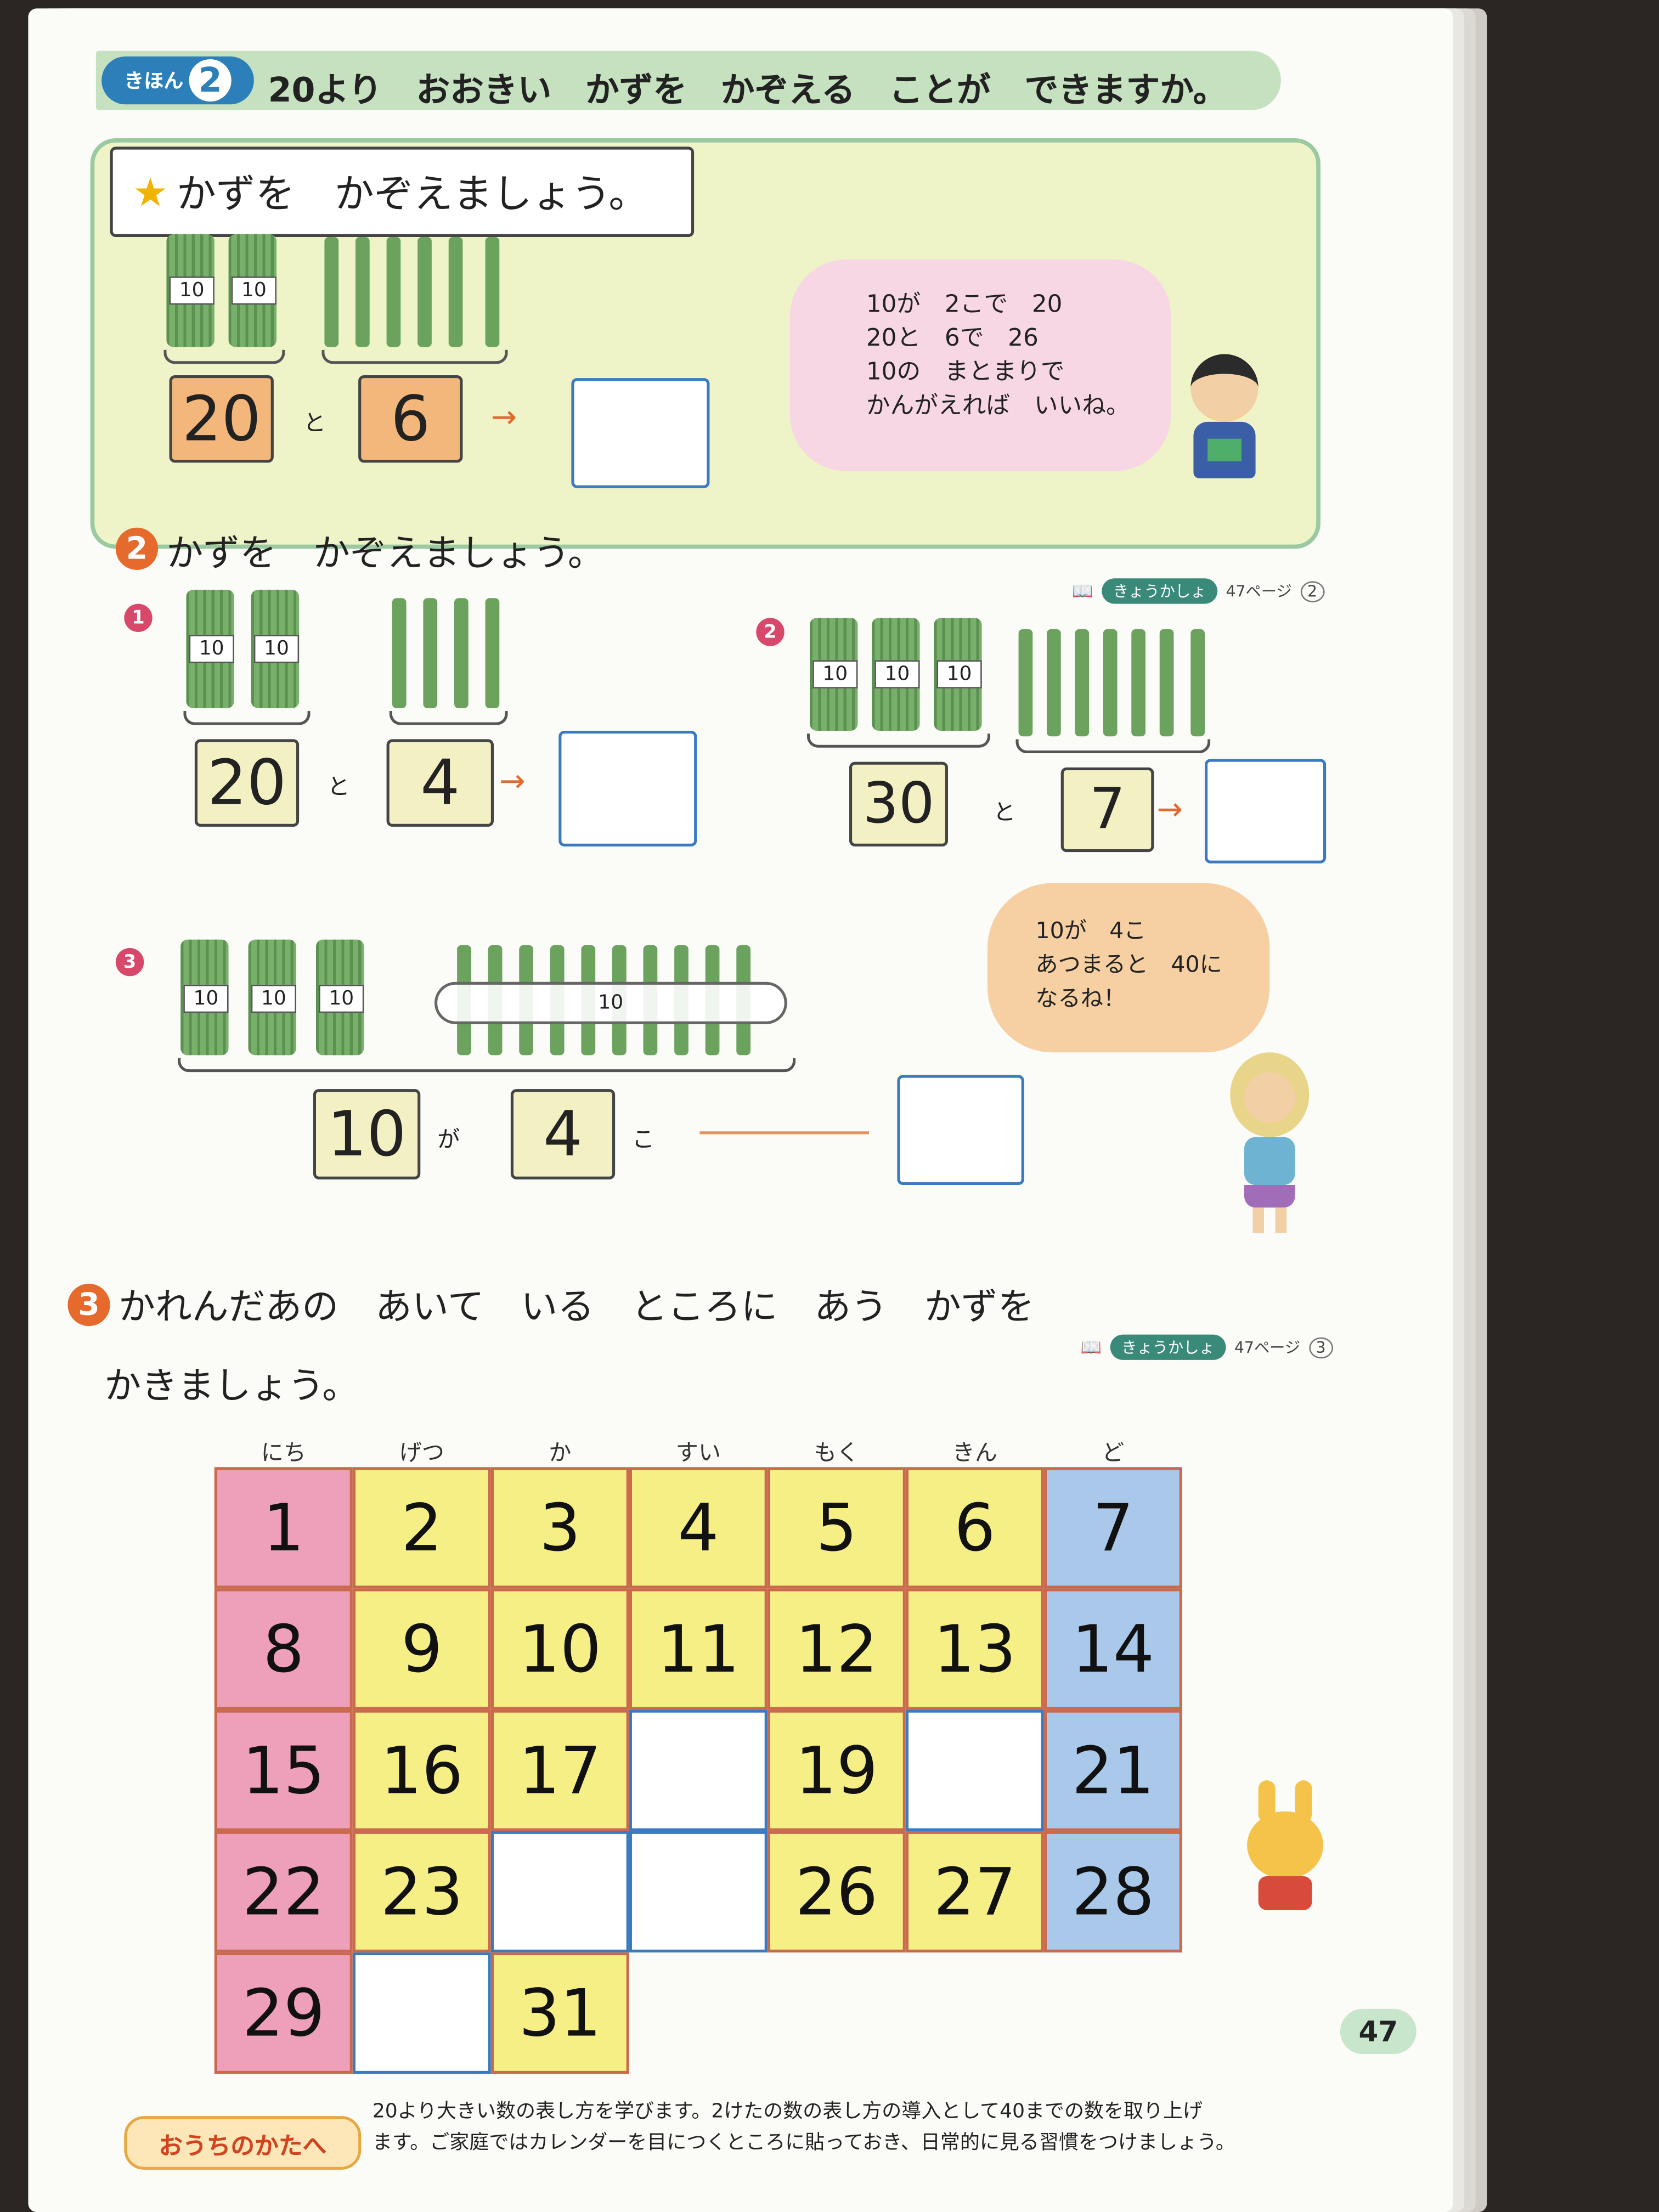 Image resolution: width=1659 pixels, height=2212 pixels. What do you see at coordinates (960, 1130) in the screenshot?
I see `q3-answer-box` at bounding box center [960, 1130].